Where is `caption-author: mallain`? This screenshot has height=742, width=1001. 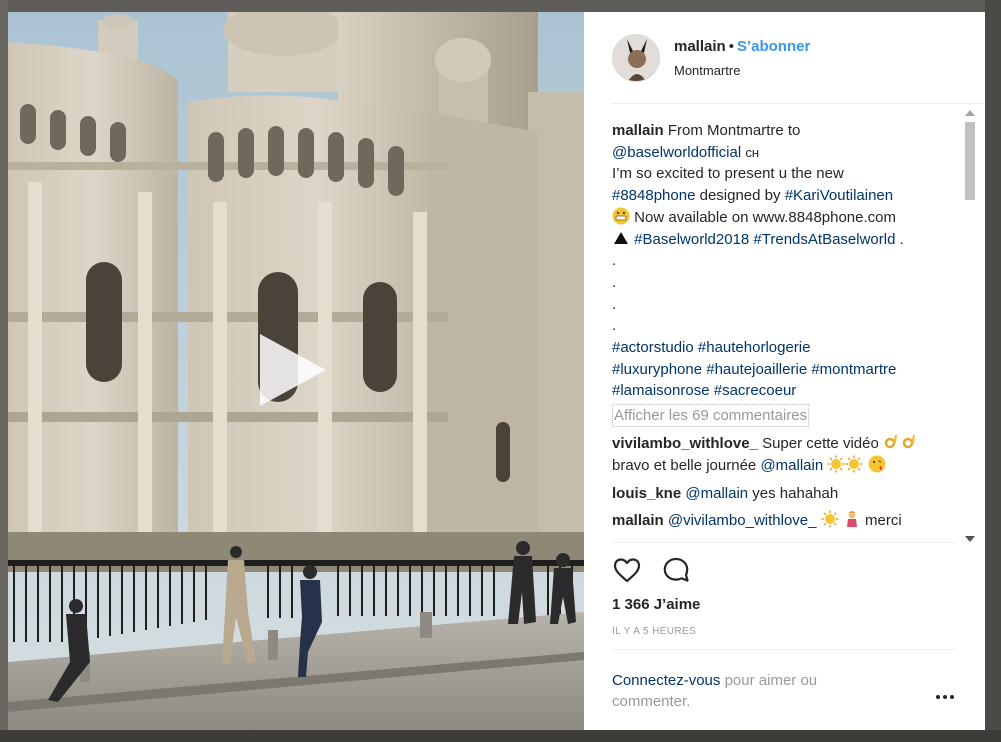 caption-author: mallain is located at coordinates (638, 130).